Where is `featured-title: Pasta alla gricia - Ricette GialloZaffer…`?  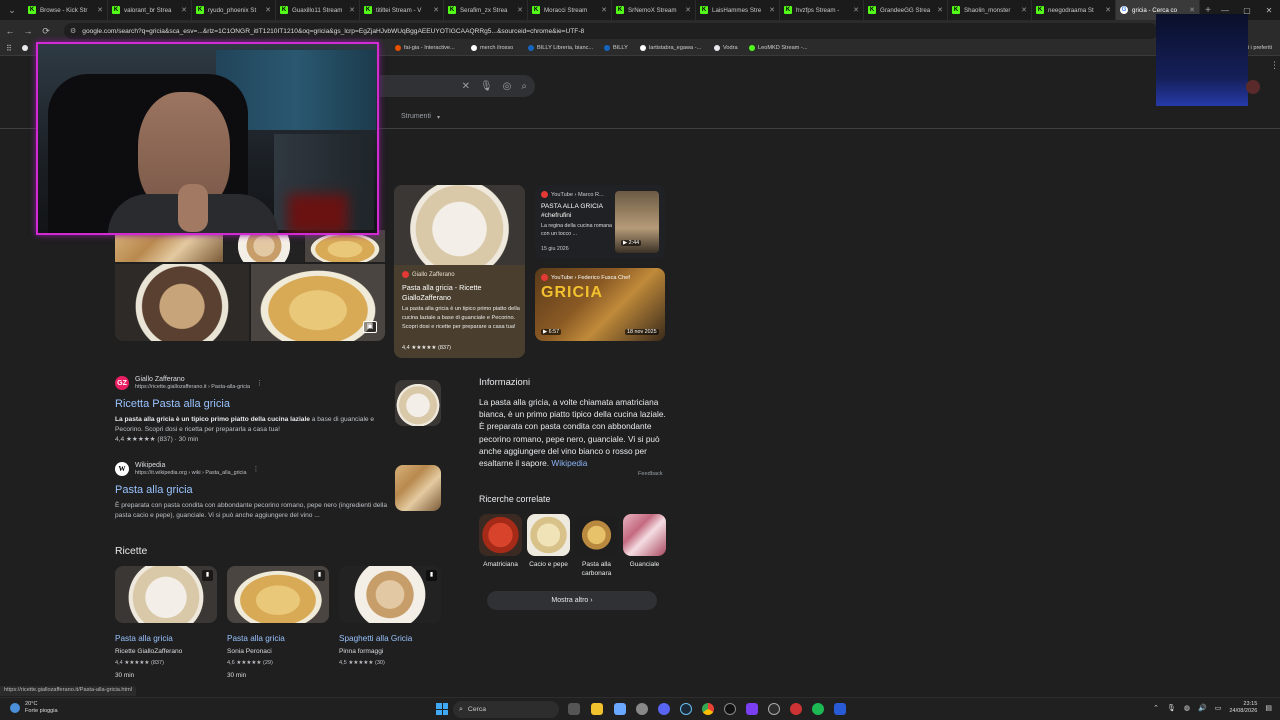
featured-title: Pasta alla gricia - Ricette GialloZaffer… is located at coordinates (461, 293).